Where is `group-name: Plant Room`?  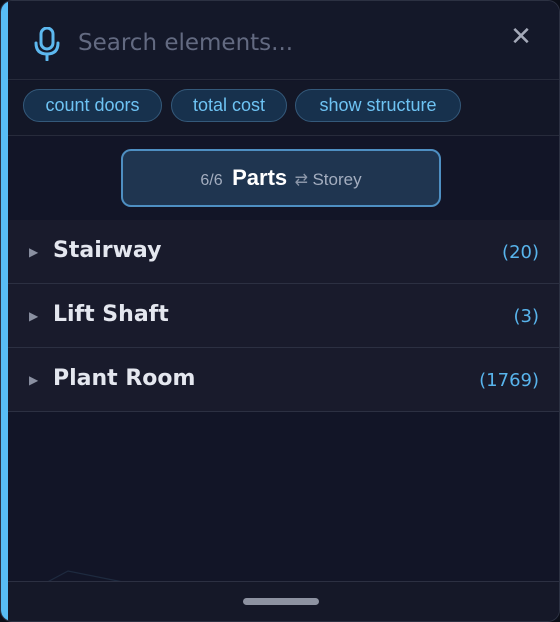
group-name: Plant Room is located at coordinates (124, 378).